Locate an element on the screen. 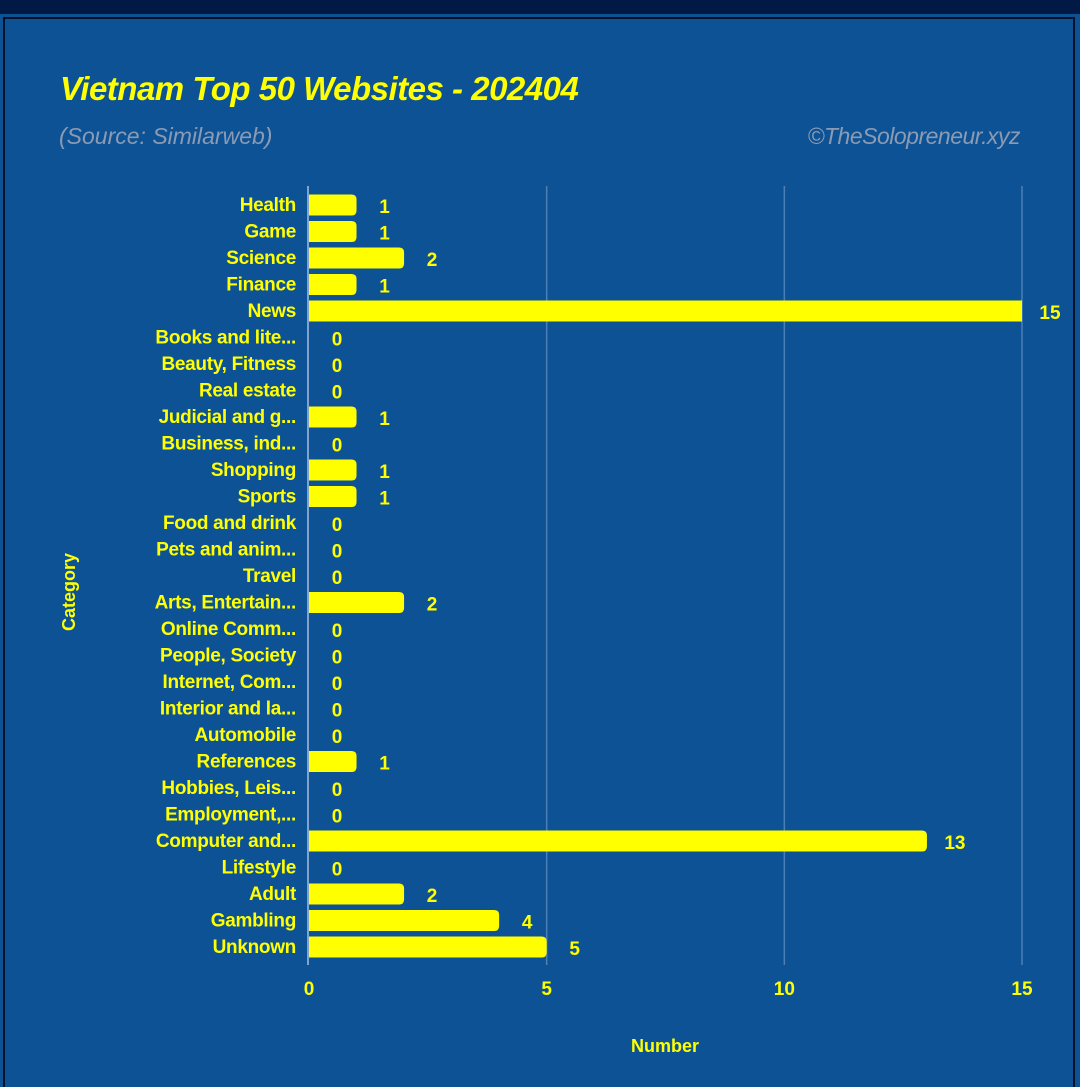  category-label: Shopping is located at coordinates (253, 470).